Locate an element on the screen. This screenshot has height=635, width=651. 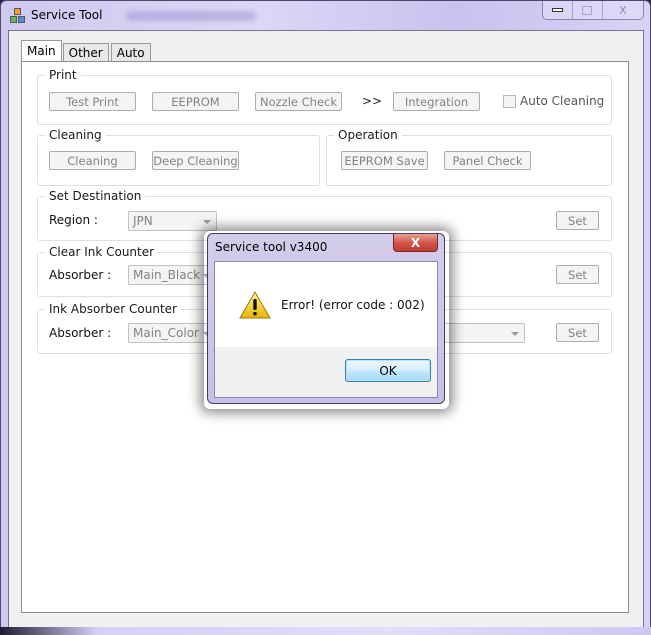
operation-group: Operation EEPROM Save Panel Check is located at coordinates (469, 157).